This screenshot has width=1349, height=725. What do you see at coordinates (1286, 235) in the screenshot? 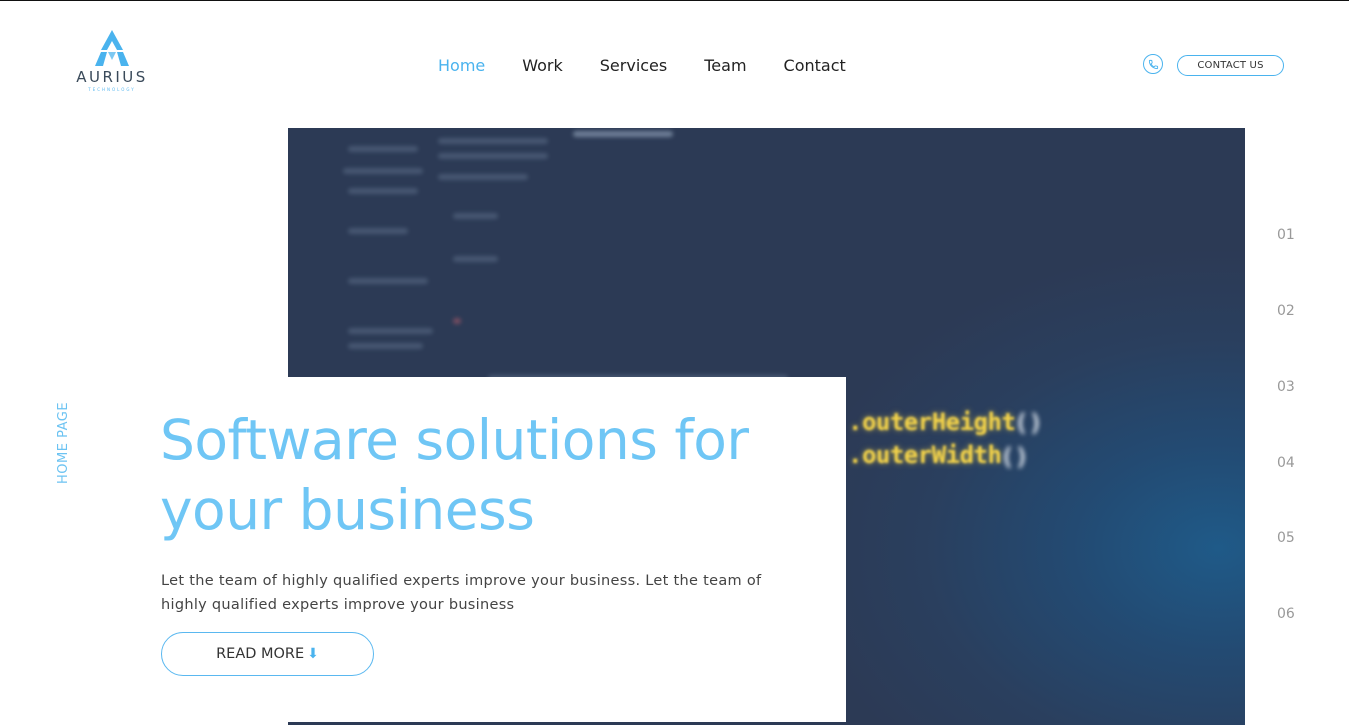
I see `slide-number-01: 01` at bounding box center [1286, 235].